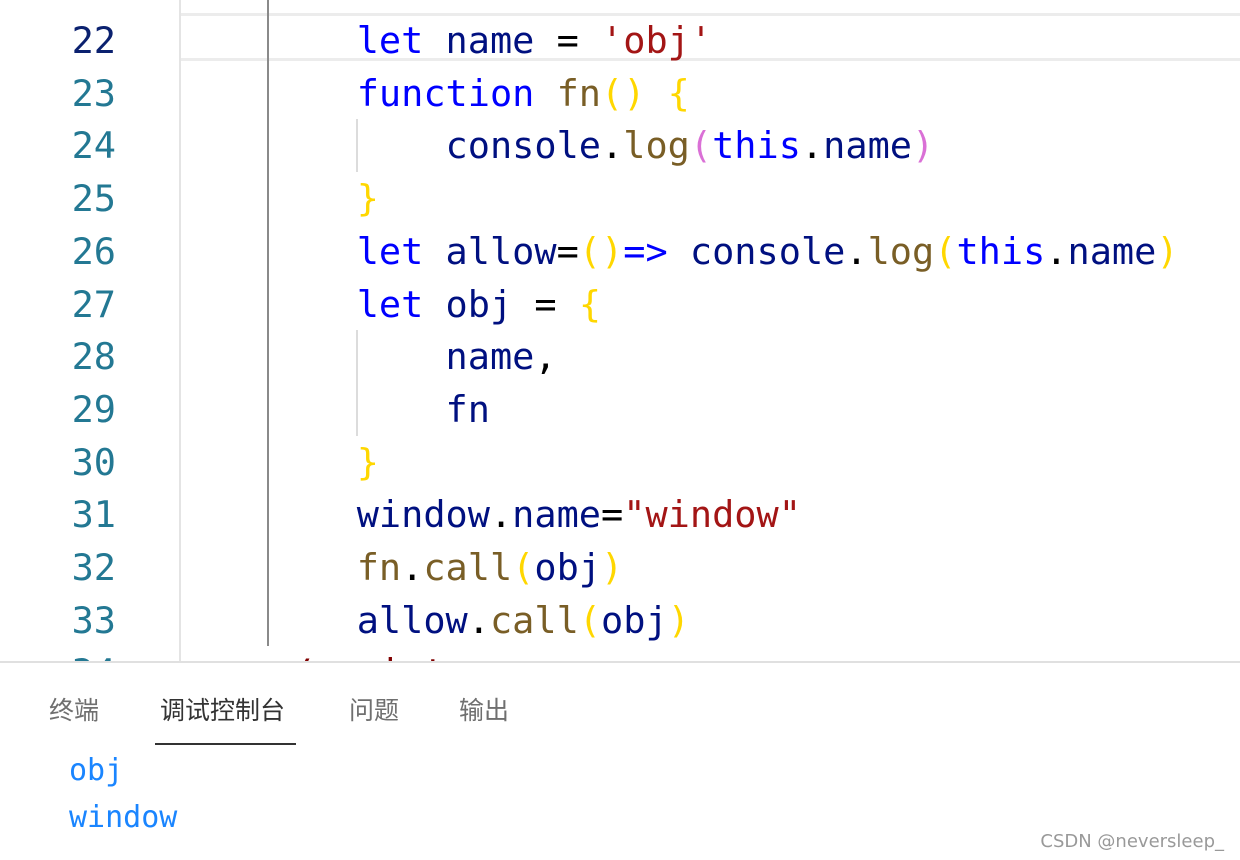 The width and height of the screenshot is (1240, 860). Describe the element at coordinates (601, 251) in the screenshot. I see `code-token: ()` at that location.